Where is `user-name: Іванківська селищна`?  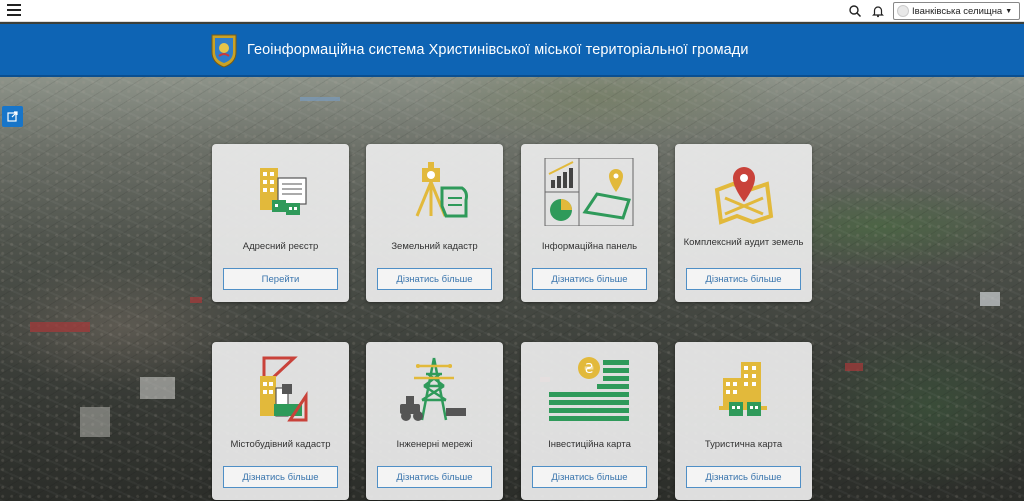
user-name: Іванківська селищна is located at coordinates (957, 11).